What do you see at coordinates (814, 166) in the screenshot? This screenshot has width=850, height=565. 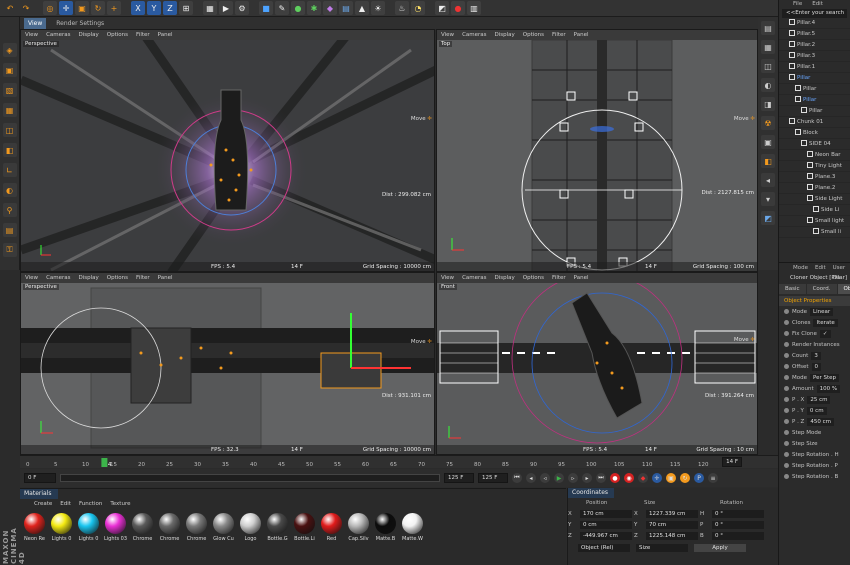 I see `object-tree-item: Tiny Light` at bounding box center [814, 166].